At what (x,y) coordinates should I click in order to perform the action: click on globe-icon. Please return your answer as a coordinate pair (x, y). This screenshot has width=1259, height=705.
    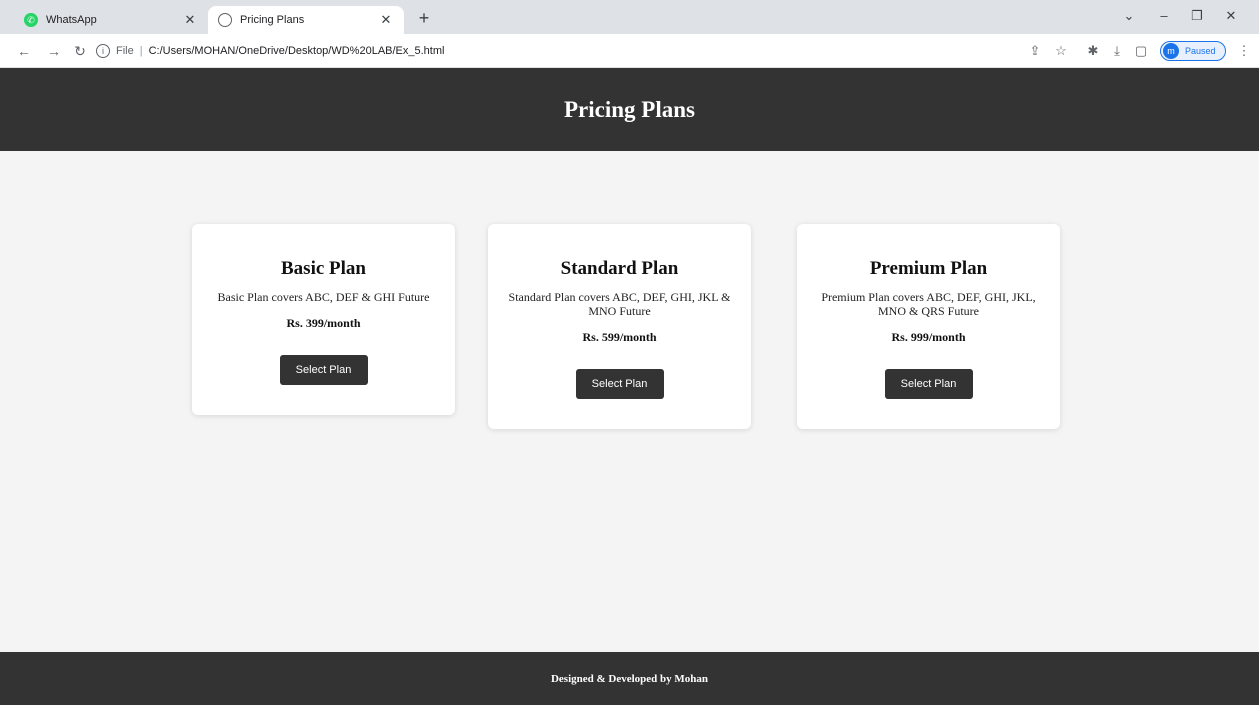
    Looking at the image, I should click on (225, 20).